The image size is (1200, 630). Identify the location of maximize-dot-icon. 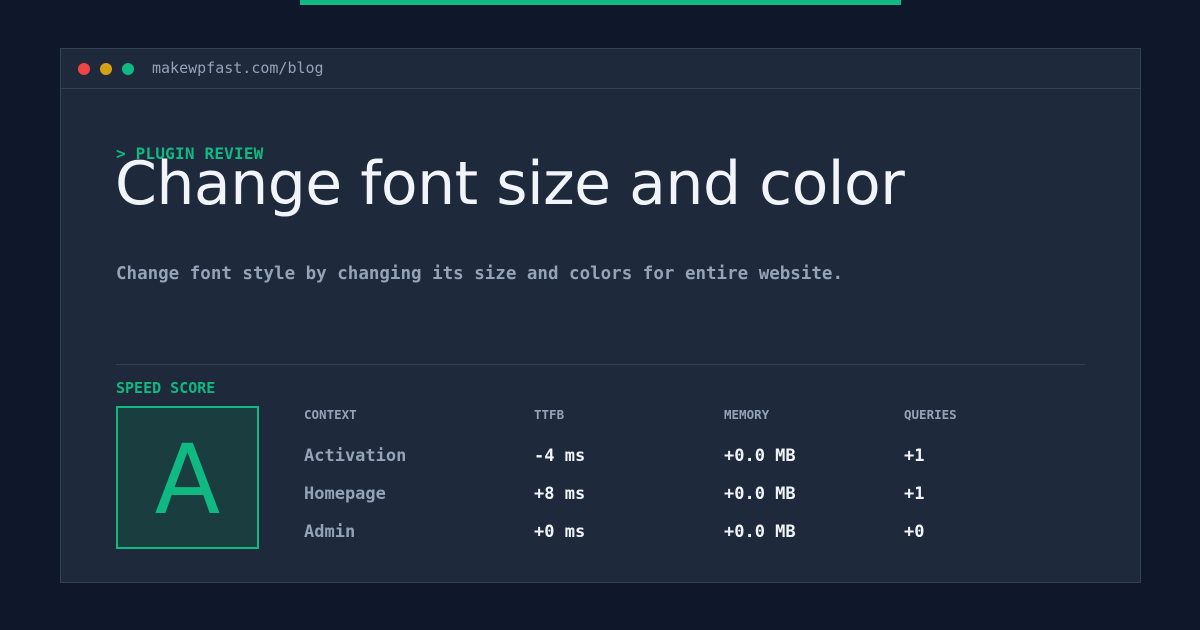
(128, 69).